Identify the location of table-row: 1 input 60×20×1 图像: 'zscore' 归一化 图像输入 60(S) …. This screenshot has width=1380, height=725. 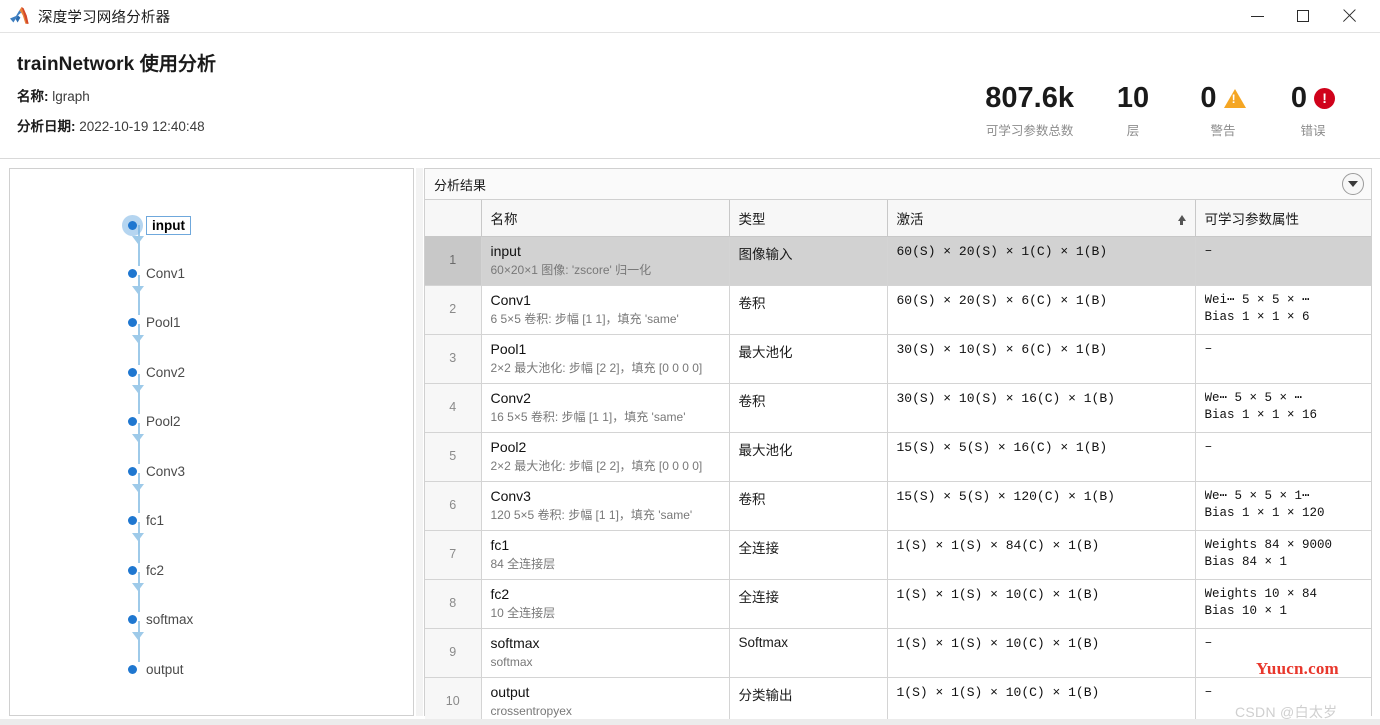
(898, 261).